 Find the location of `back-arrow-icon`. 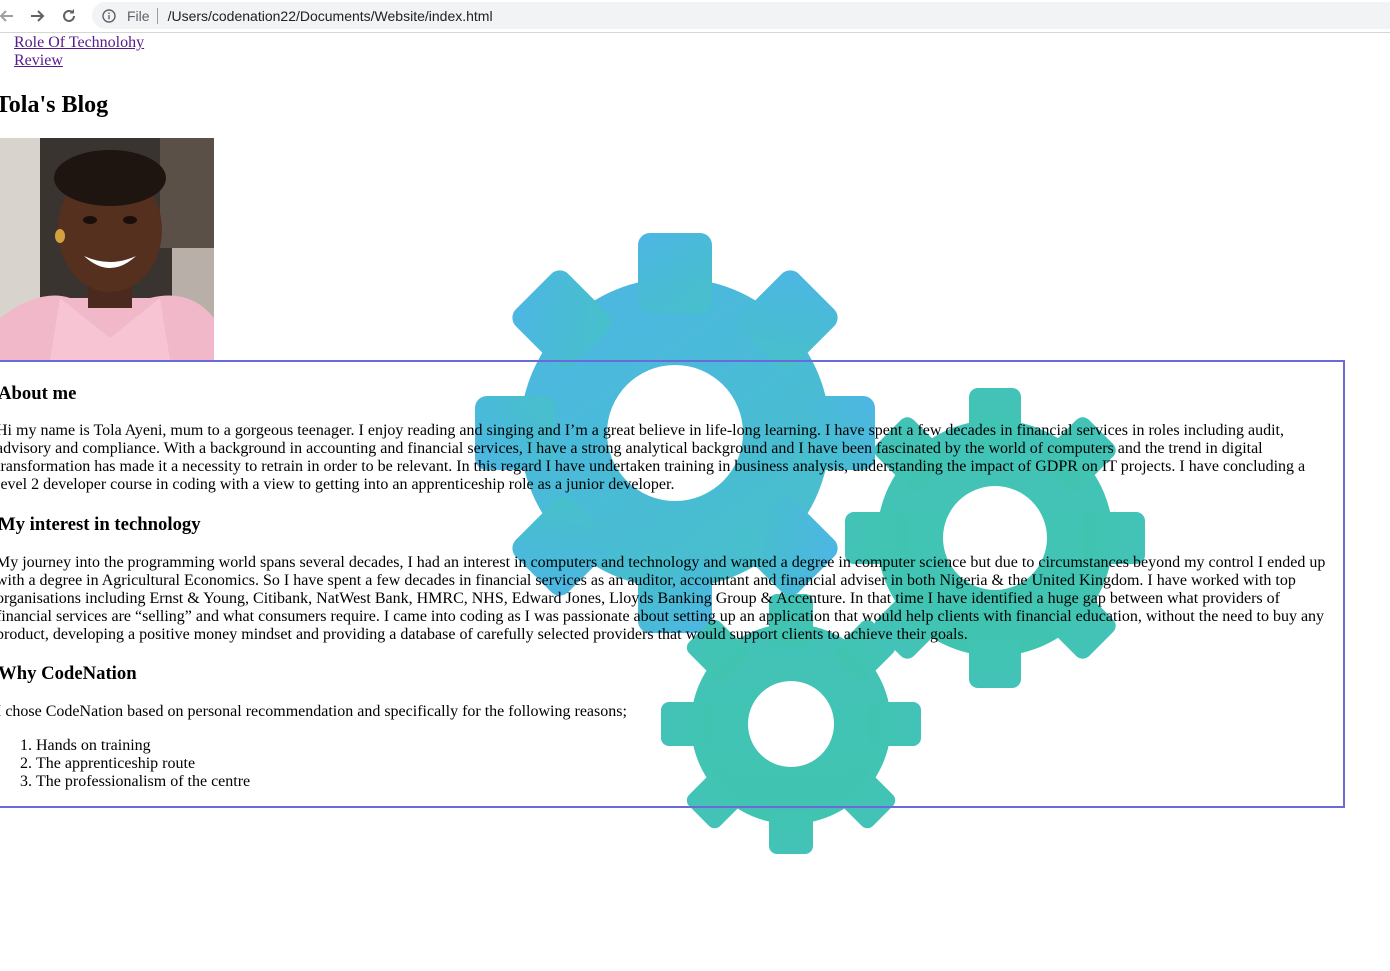

back-arrow-icon is located at coordinates (9, 16).